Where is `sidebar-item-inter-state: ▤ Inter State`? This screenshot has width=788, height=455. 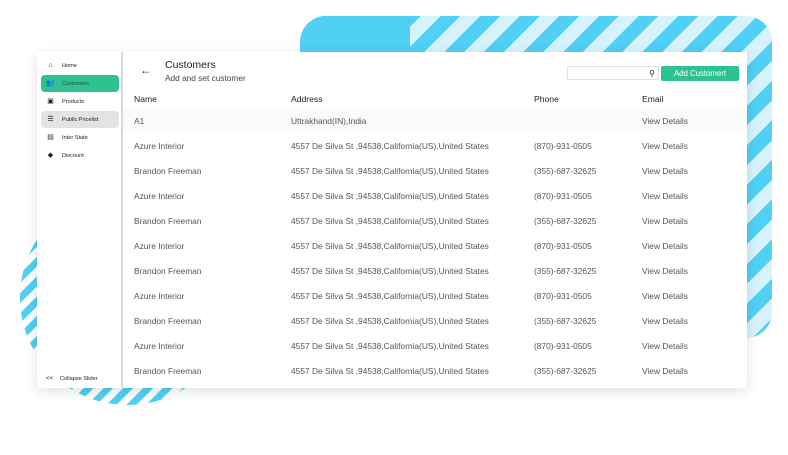
sidebar-item-inter-state: ▤ Inter State is located at coordinates (80, 137).